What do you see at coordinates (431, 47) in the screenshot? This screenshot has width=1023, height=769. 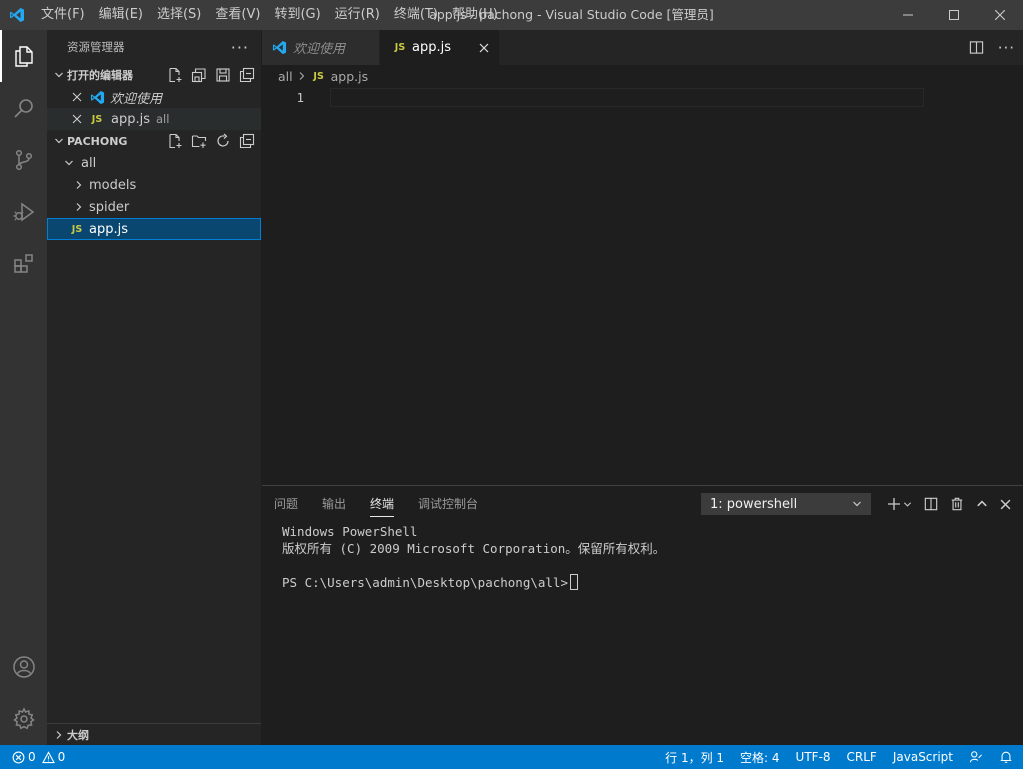 I see `tab-label: app.js` at bounding box center [431, 47].